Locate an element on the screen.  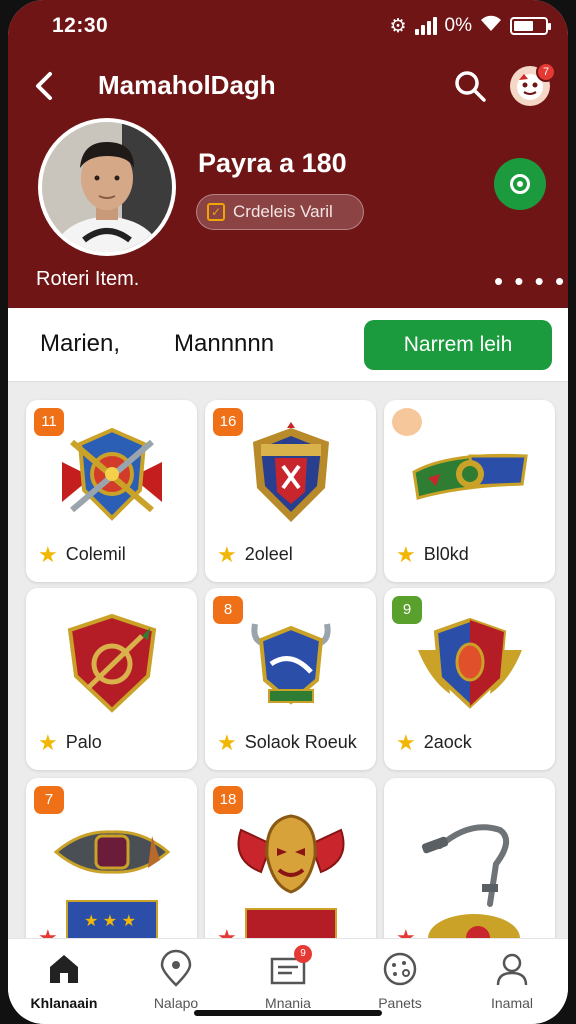
person-icon is located at coordinates (512, 969).